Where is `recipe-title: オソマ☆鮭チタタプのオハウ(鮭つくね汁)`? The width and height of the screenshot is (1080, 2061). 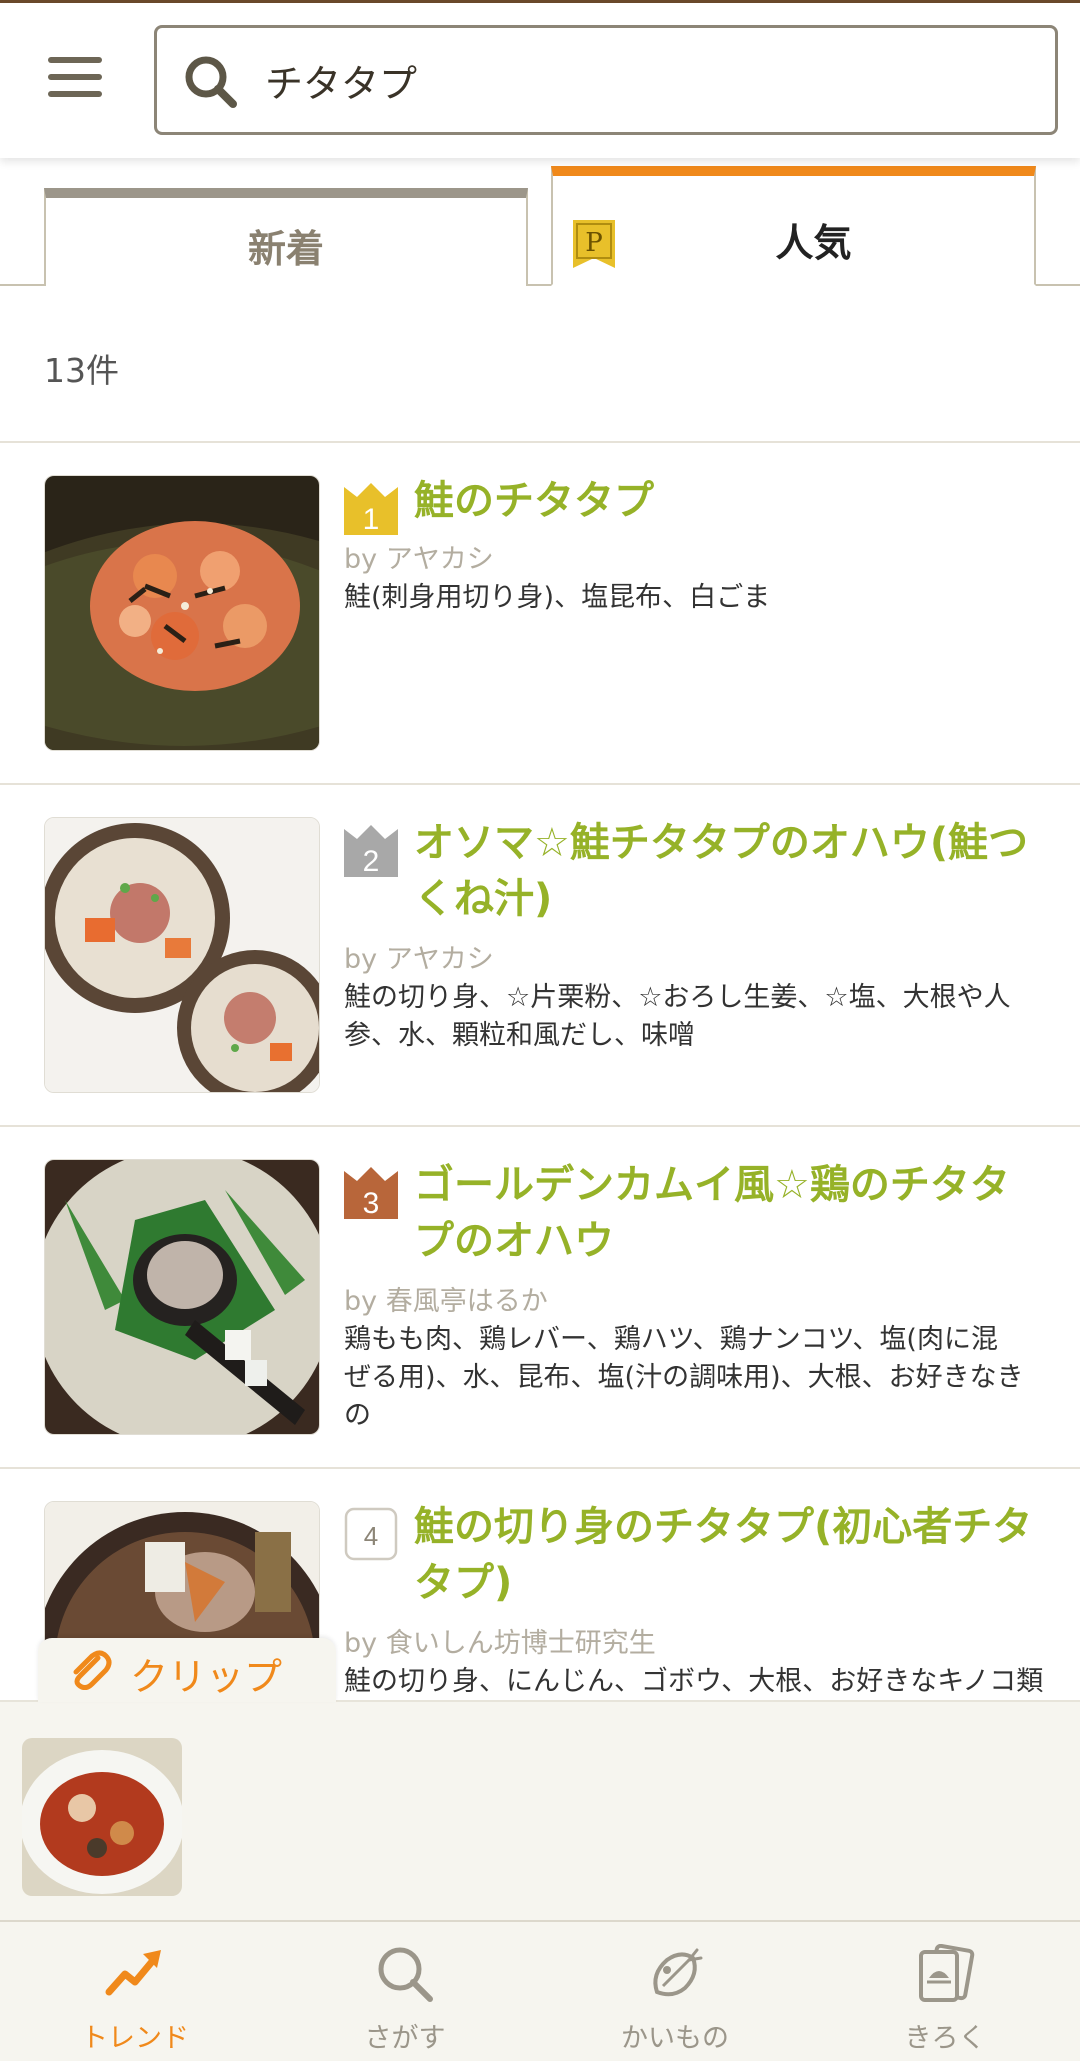 recipe-title: オソマ☆鮭チタタプのオハウ(鮭つくね汁) is located at coordinates (724, 871).